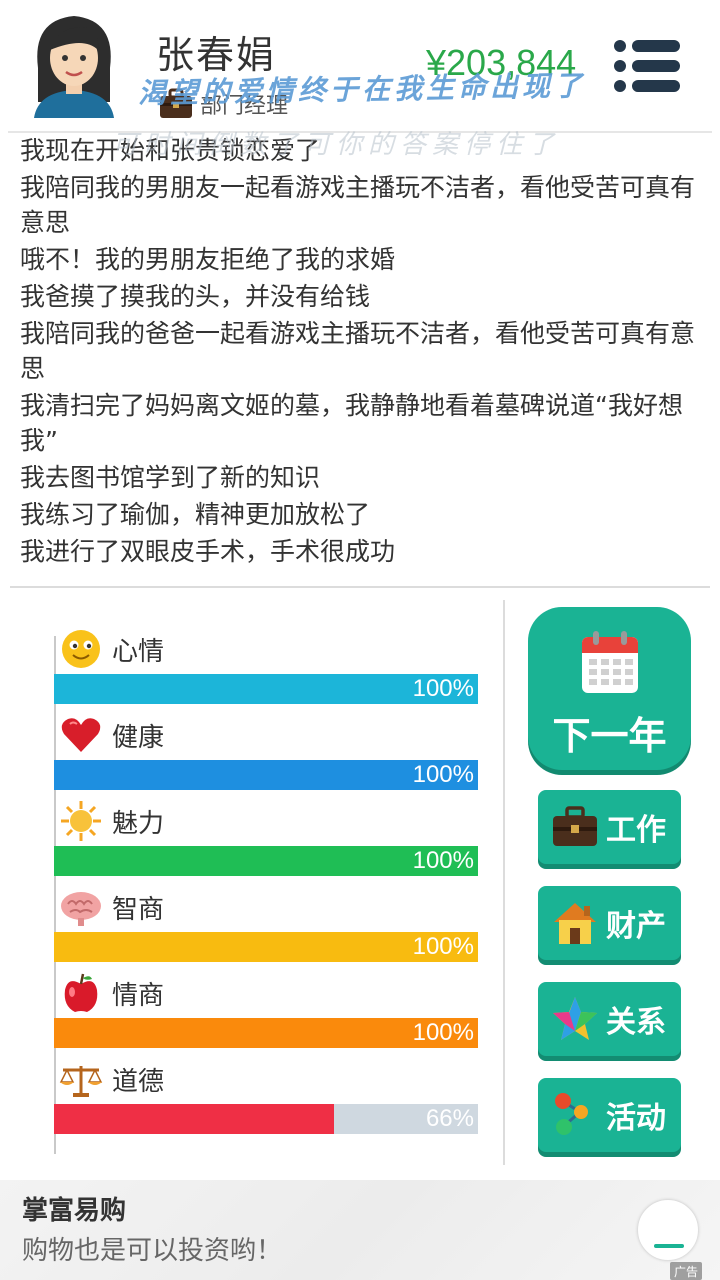 Image resolution: width=720 pixels, height=1280 pixels. I want to click on scales-icon, so click(81, 1081).